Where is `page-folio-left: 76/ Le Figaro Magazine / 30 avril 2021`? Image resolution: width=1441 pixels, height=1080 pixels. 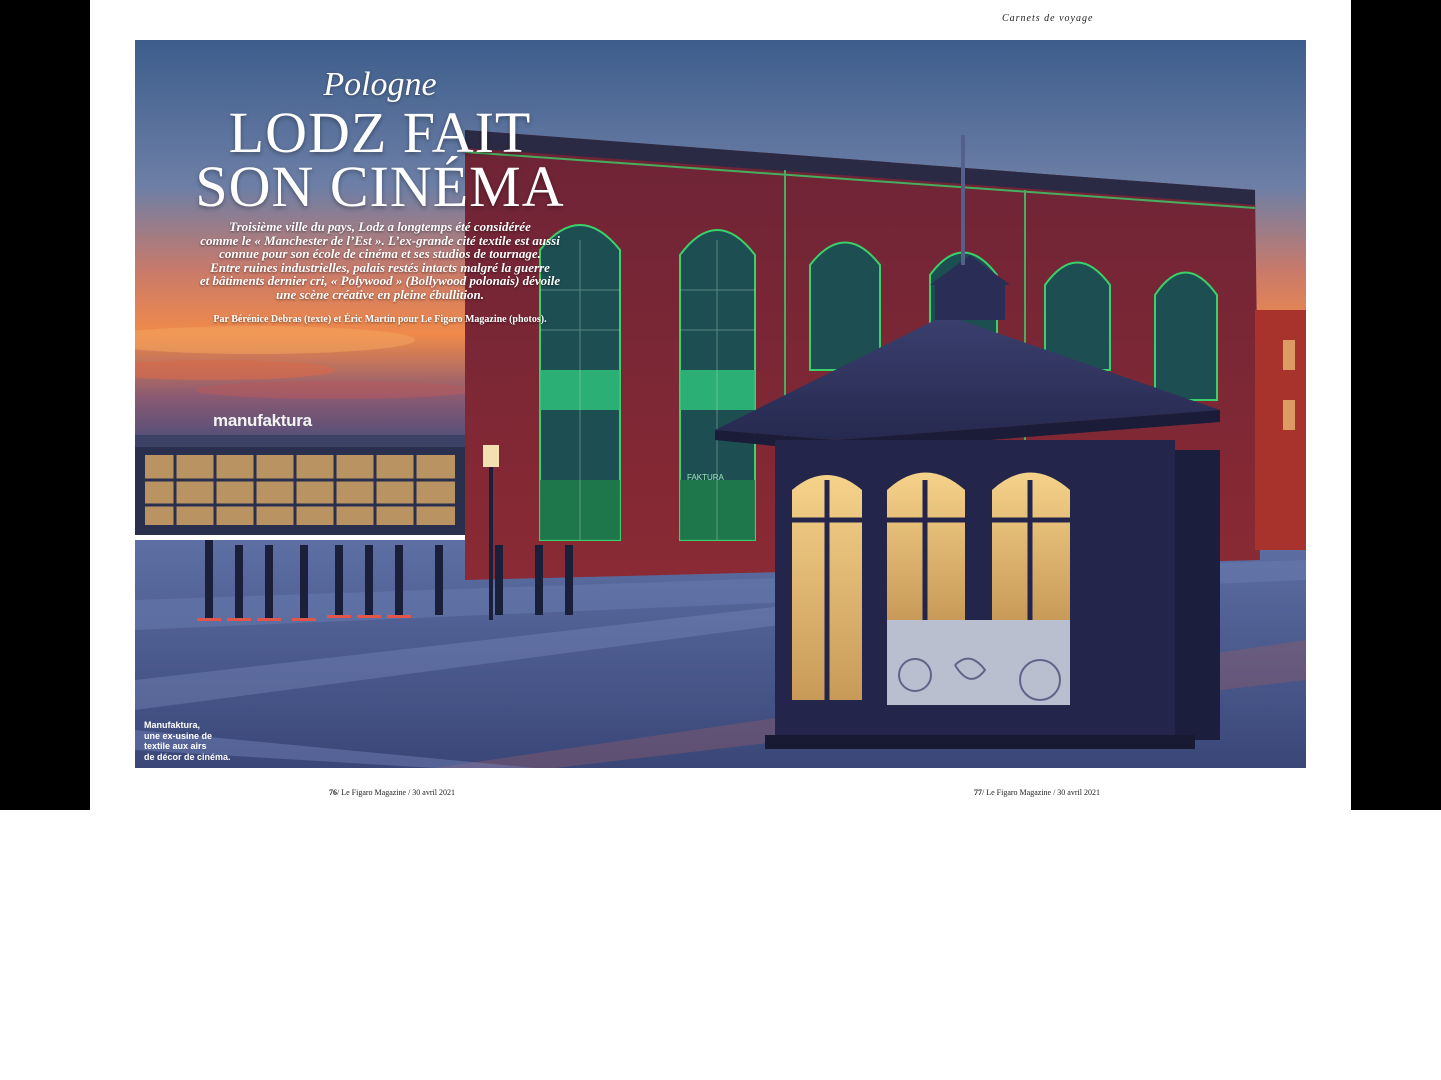 page-folio-left: 76/ Le Figaro Magazine / 30 avril 2021 is located at coordinates (392, 792).